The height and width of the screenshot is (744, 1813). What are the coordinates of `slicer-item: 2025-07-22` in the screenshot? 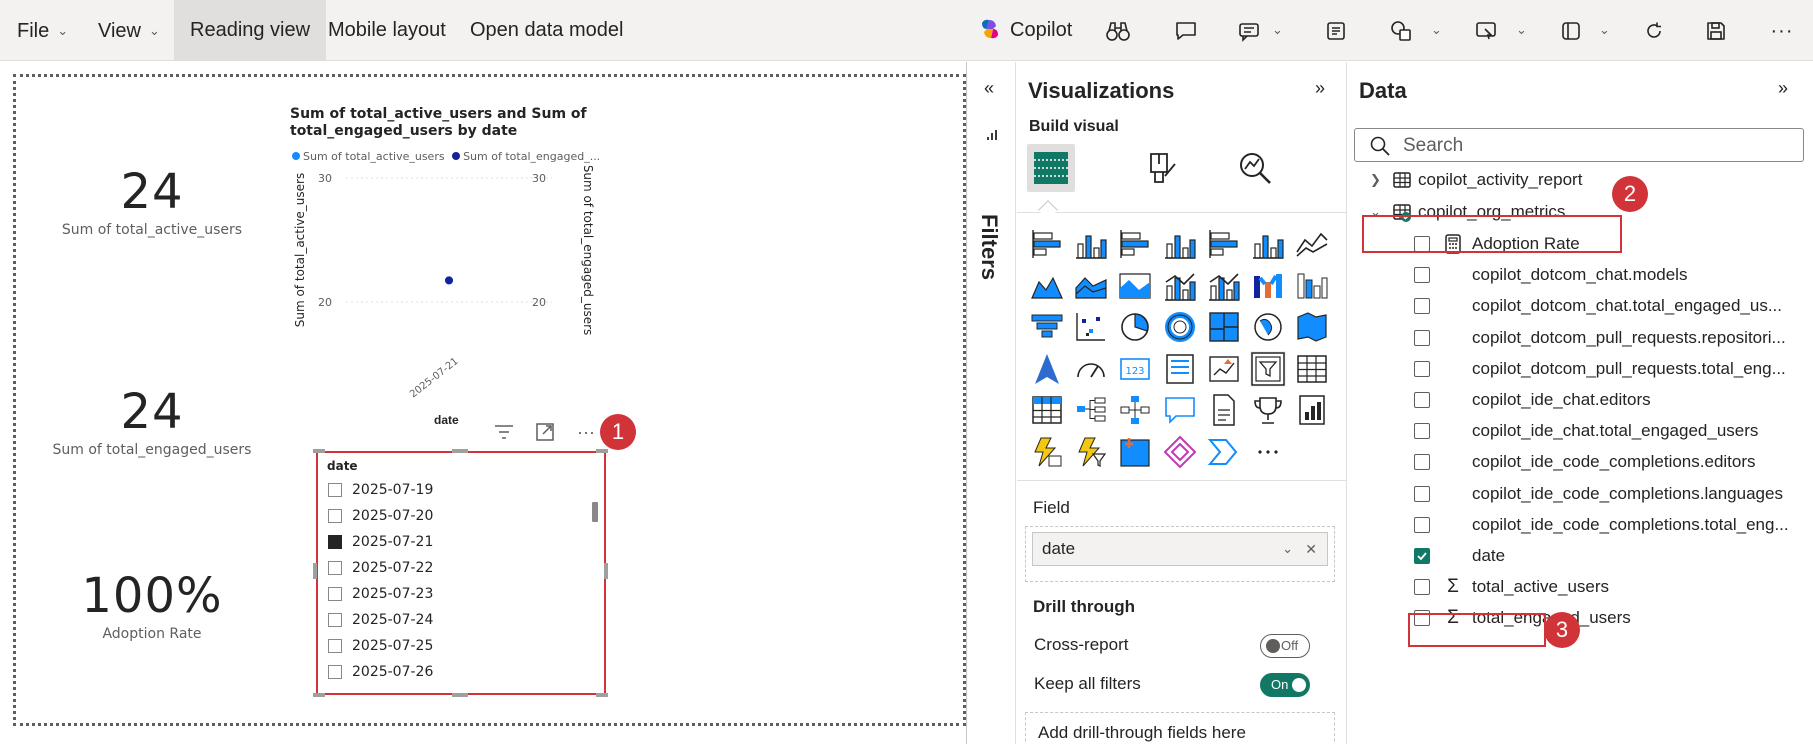 It's located at (453, 568).